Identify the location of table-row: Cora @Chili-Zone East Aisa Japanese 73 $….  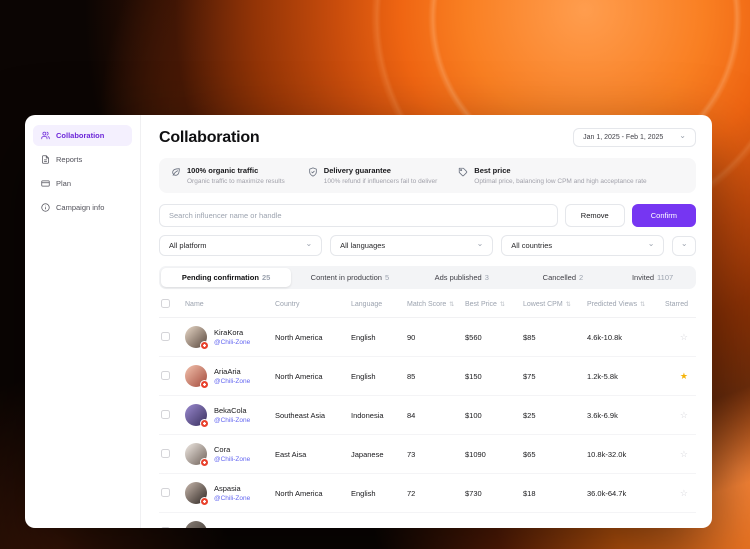
(427, 454).